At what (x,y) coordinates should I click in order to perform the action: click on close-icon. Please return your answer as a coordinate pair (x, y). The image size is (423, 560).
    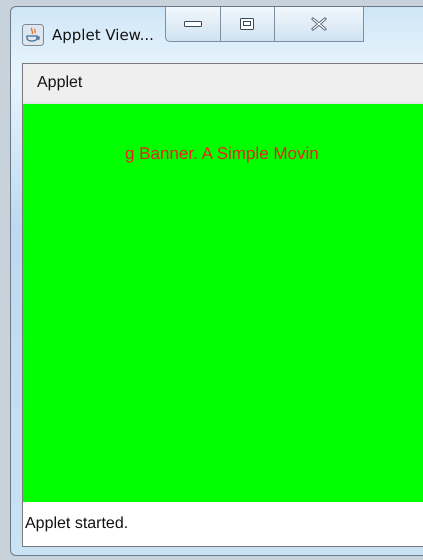
    Looking at the image, I should click on (319, 24).